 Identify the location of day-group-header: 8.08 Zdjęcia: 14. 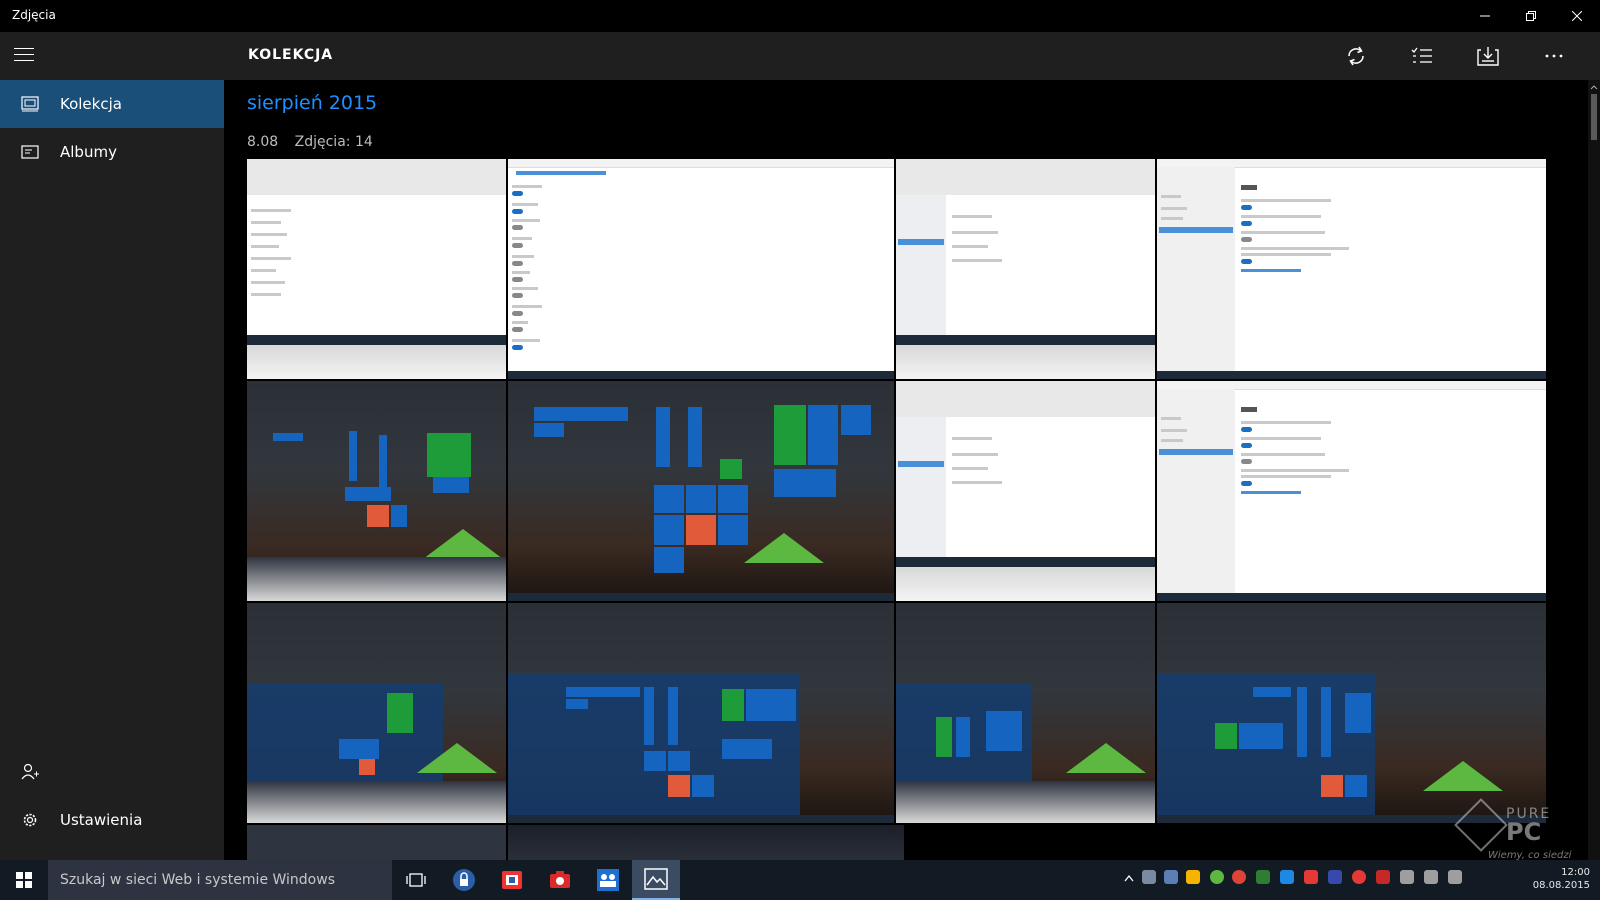
(316, 142).